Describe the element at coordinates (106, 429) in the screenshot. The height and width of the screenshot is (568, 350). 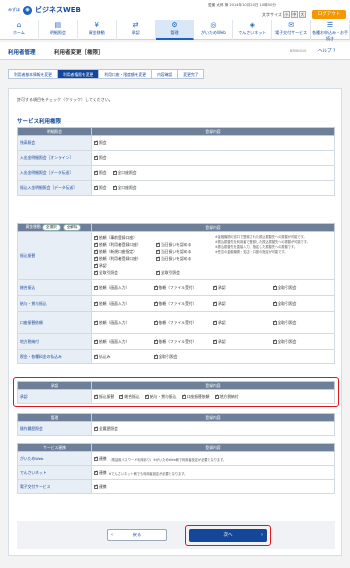
I see `checkbox-option: 全履歴照会` at that location.